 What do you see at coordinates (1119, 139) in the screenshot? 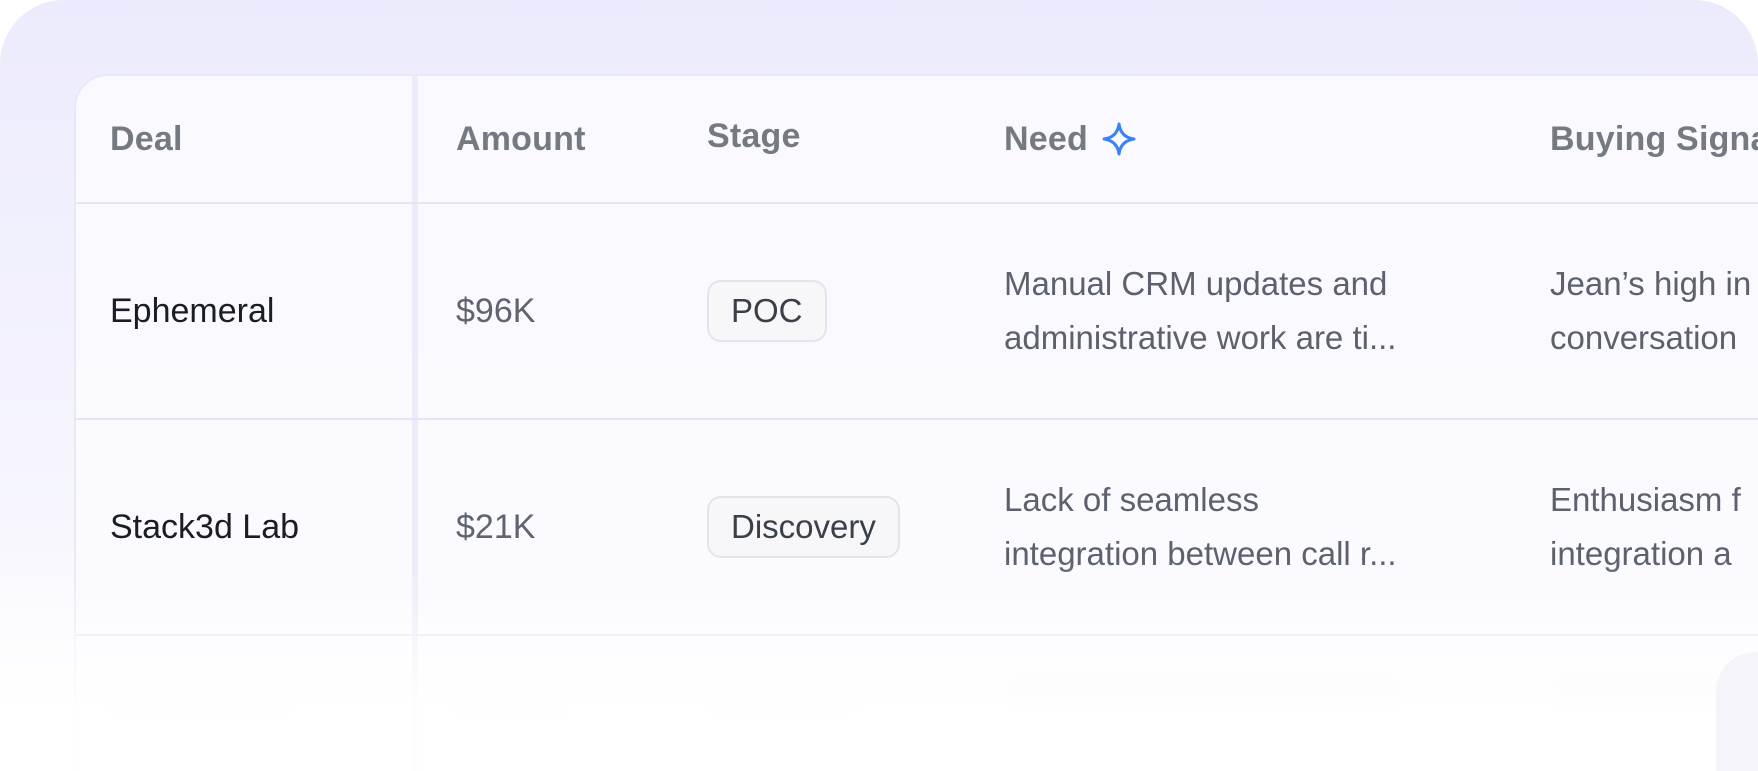
I see `sparkle-icon` at bounding box center [1119, 139].